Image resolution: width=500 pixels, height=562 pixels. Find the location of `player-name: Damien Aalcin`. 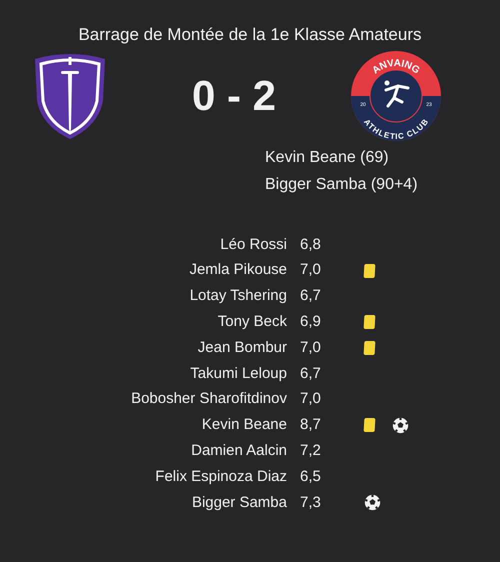

player-name: Damien Aalcin is located at coordinates (238, 451).